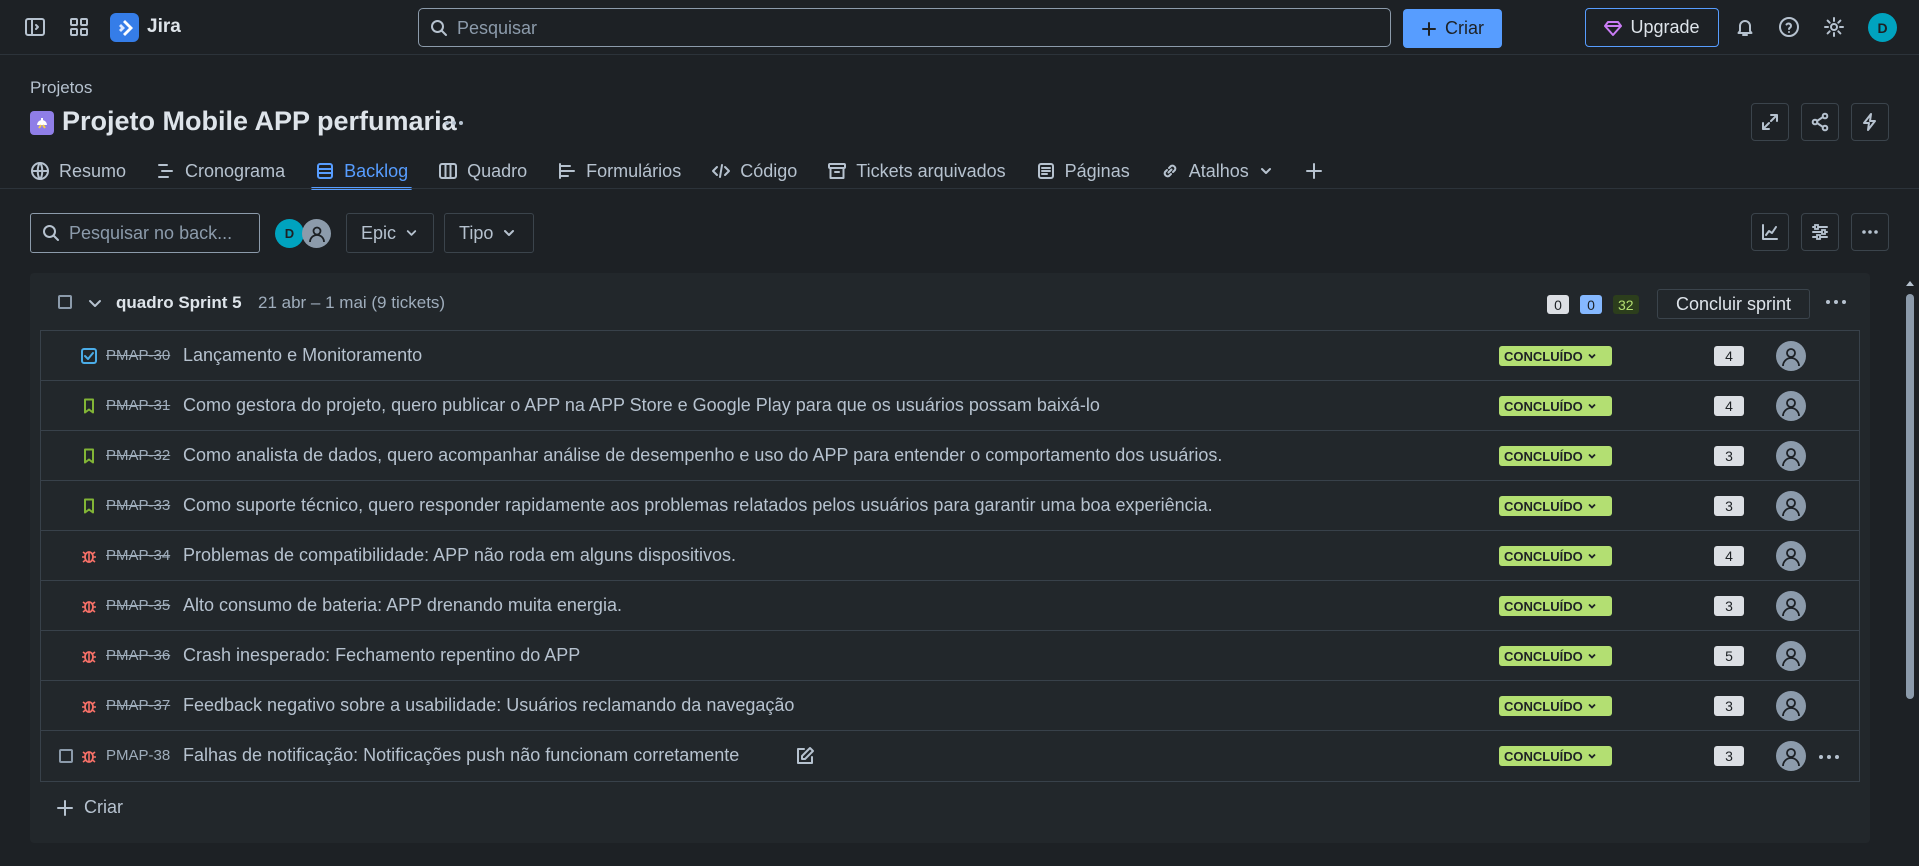 The height and width of the screenshot is (866, 1919). I want to click on jira-logo-icon, so click(124, 27).